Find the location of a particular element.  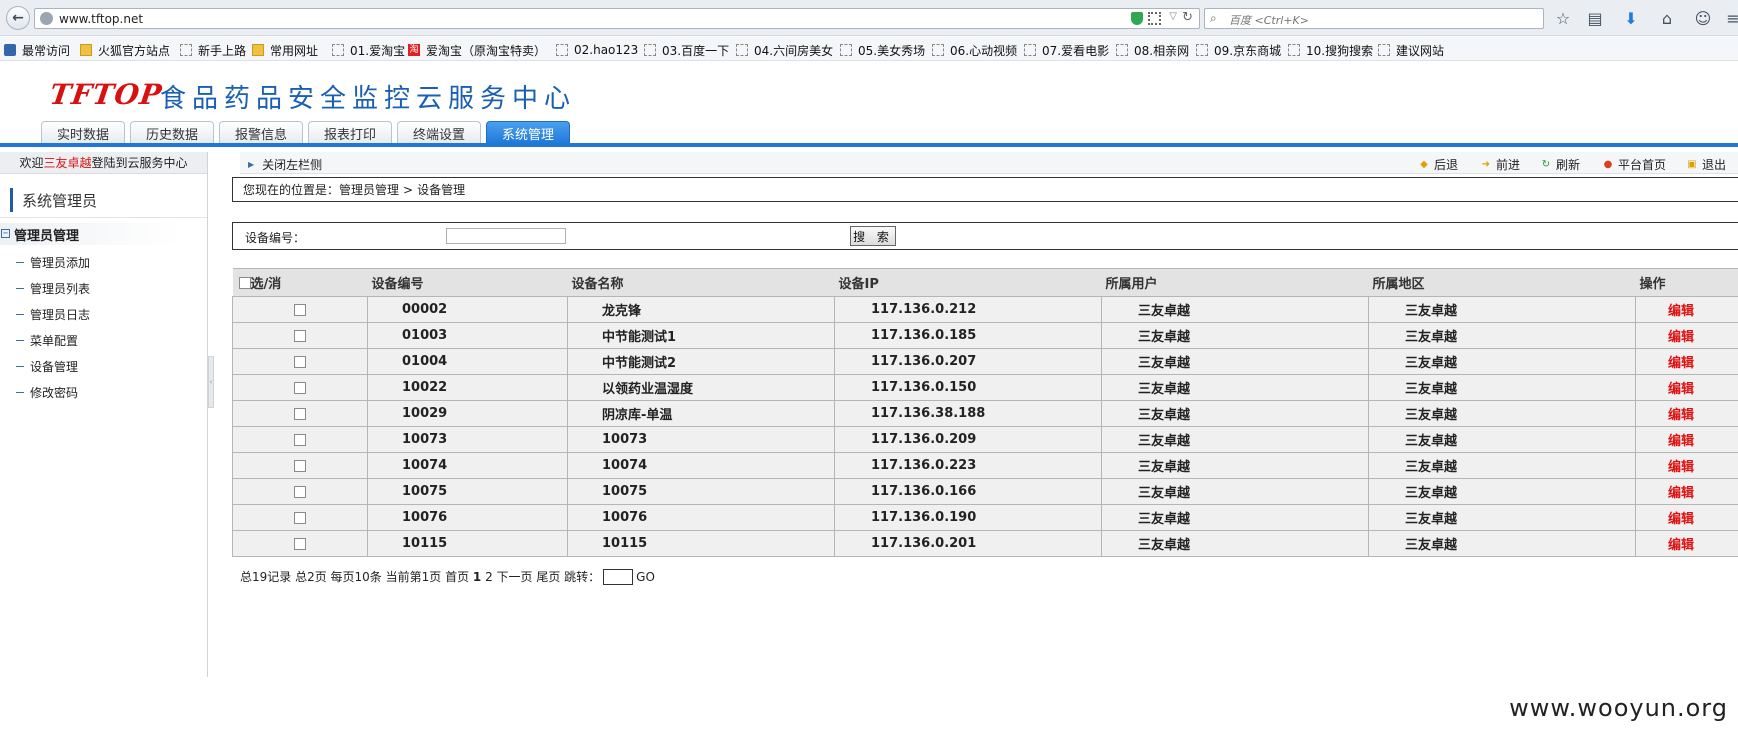

forward-button: ➜ 前进 is located at coordinates (1500, 164).